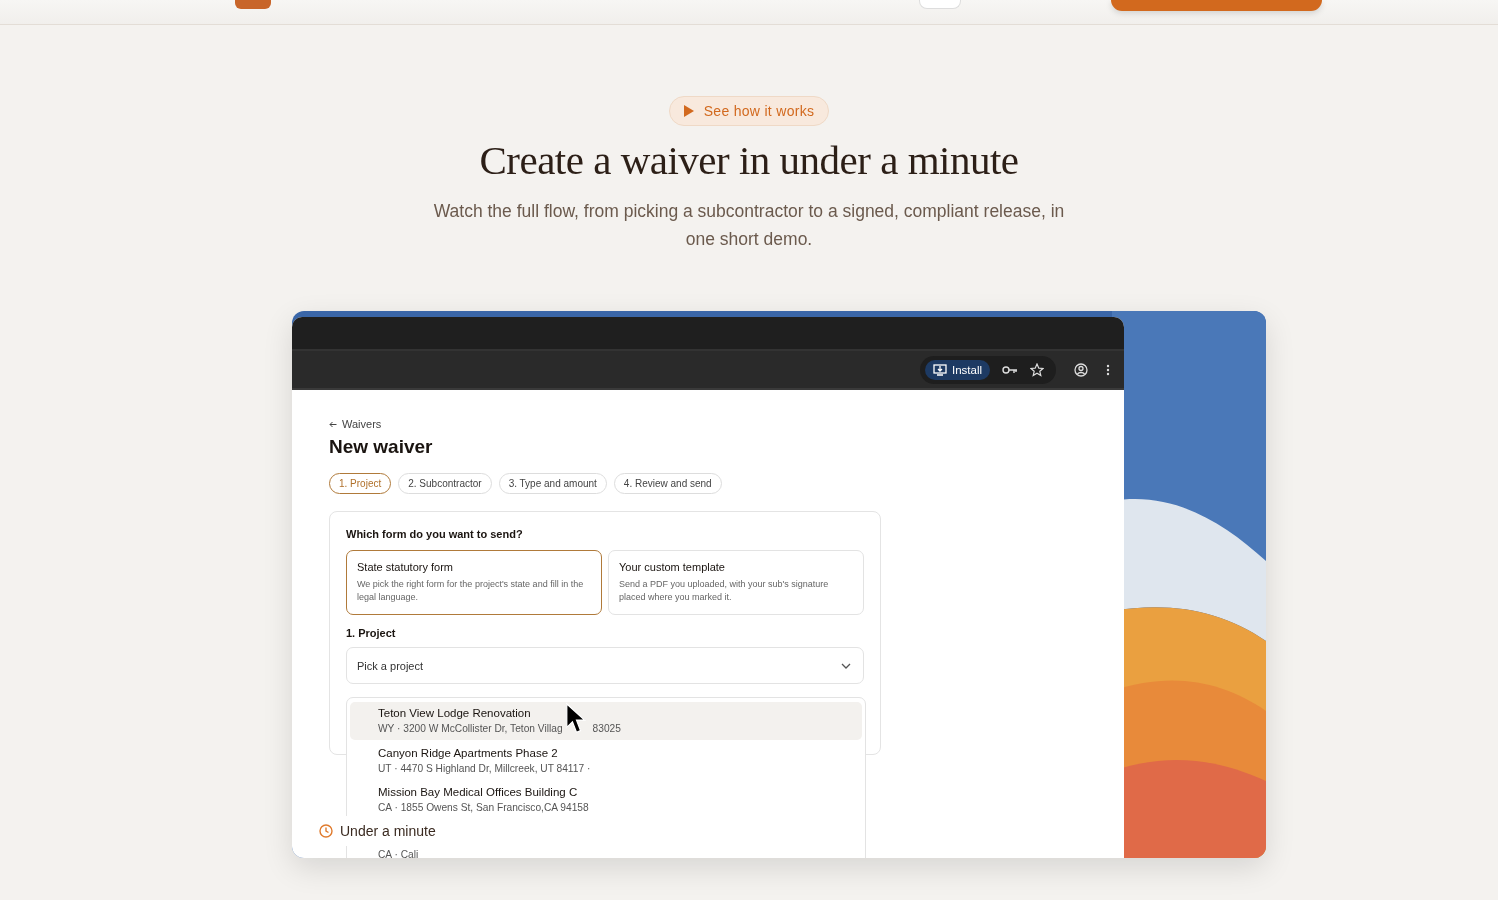  Describe the element at coordinates (606, 721) in the screenshot. I see `project-option: Teton View Lodge Renovation WY · 3200 W McCollister Dr, Teton Villag 83025` at that location.